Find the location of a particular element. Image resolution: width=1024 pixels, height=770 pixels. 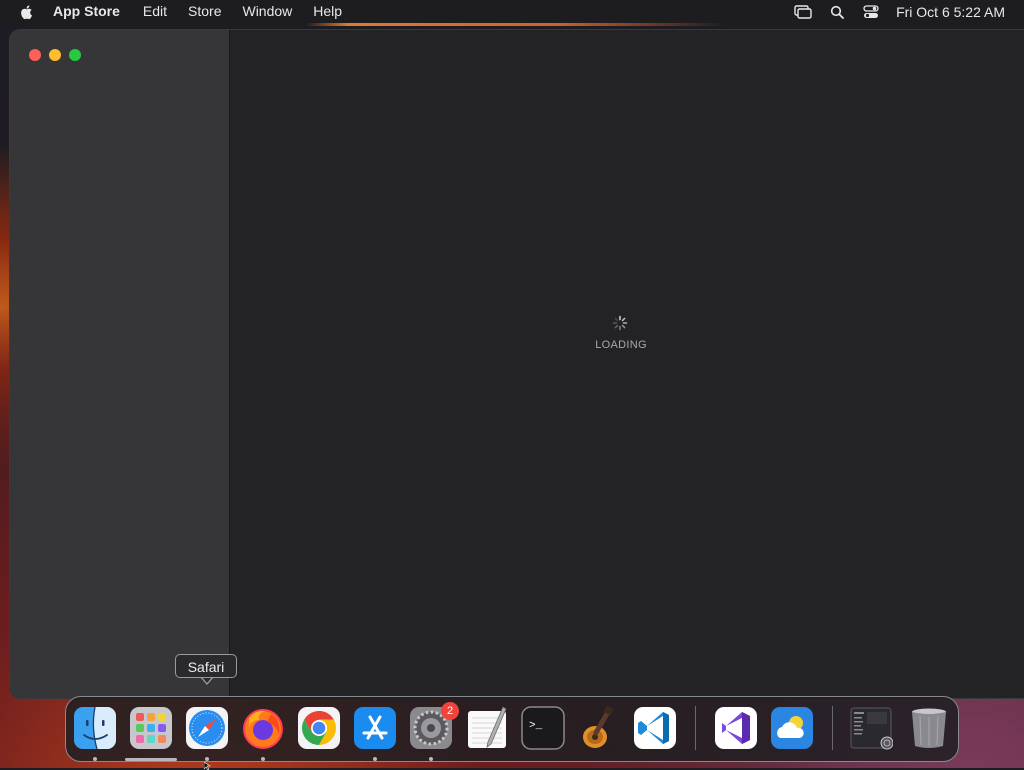

dock-garageband is located at coordinates (599, 728).